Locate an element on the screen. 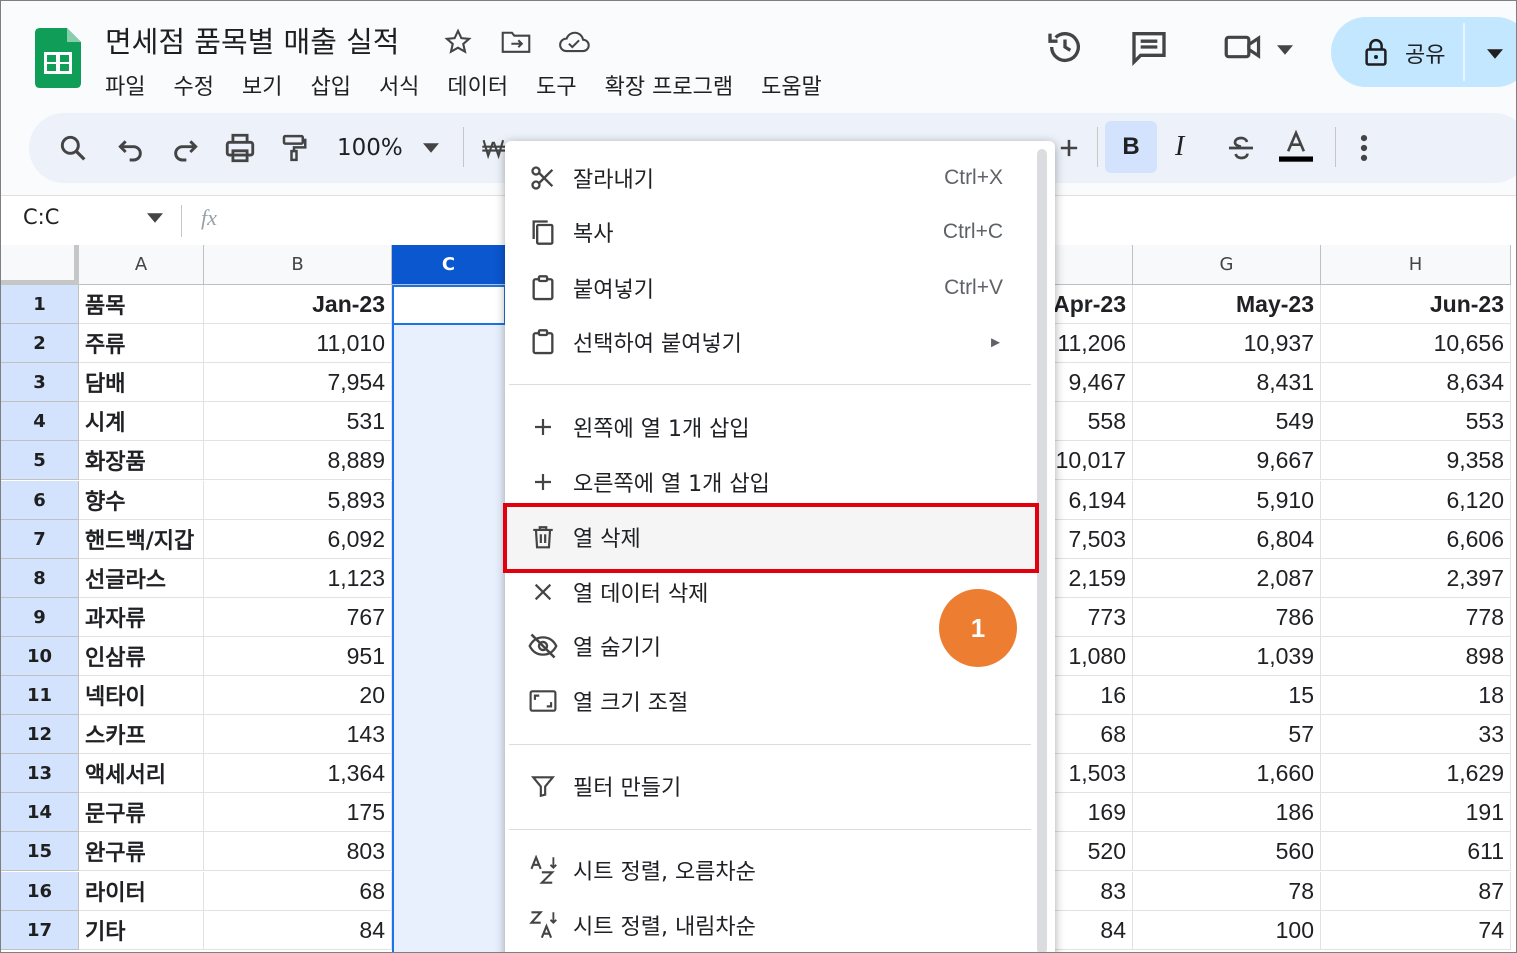  table-cell: 531 is located at coordinates (298, 421).